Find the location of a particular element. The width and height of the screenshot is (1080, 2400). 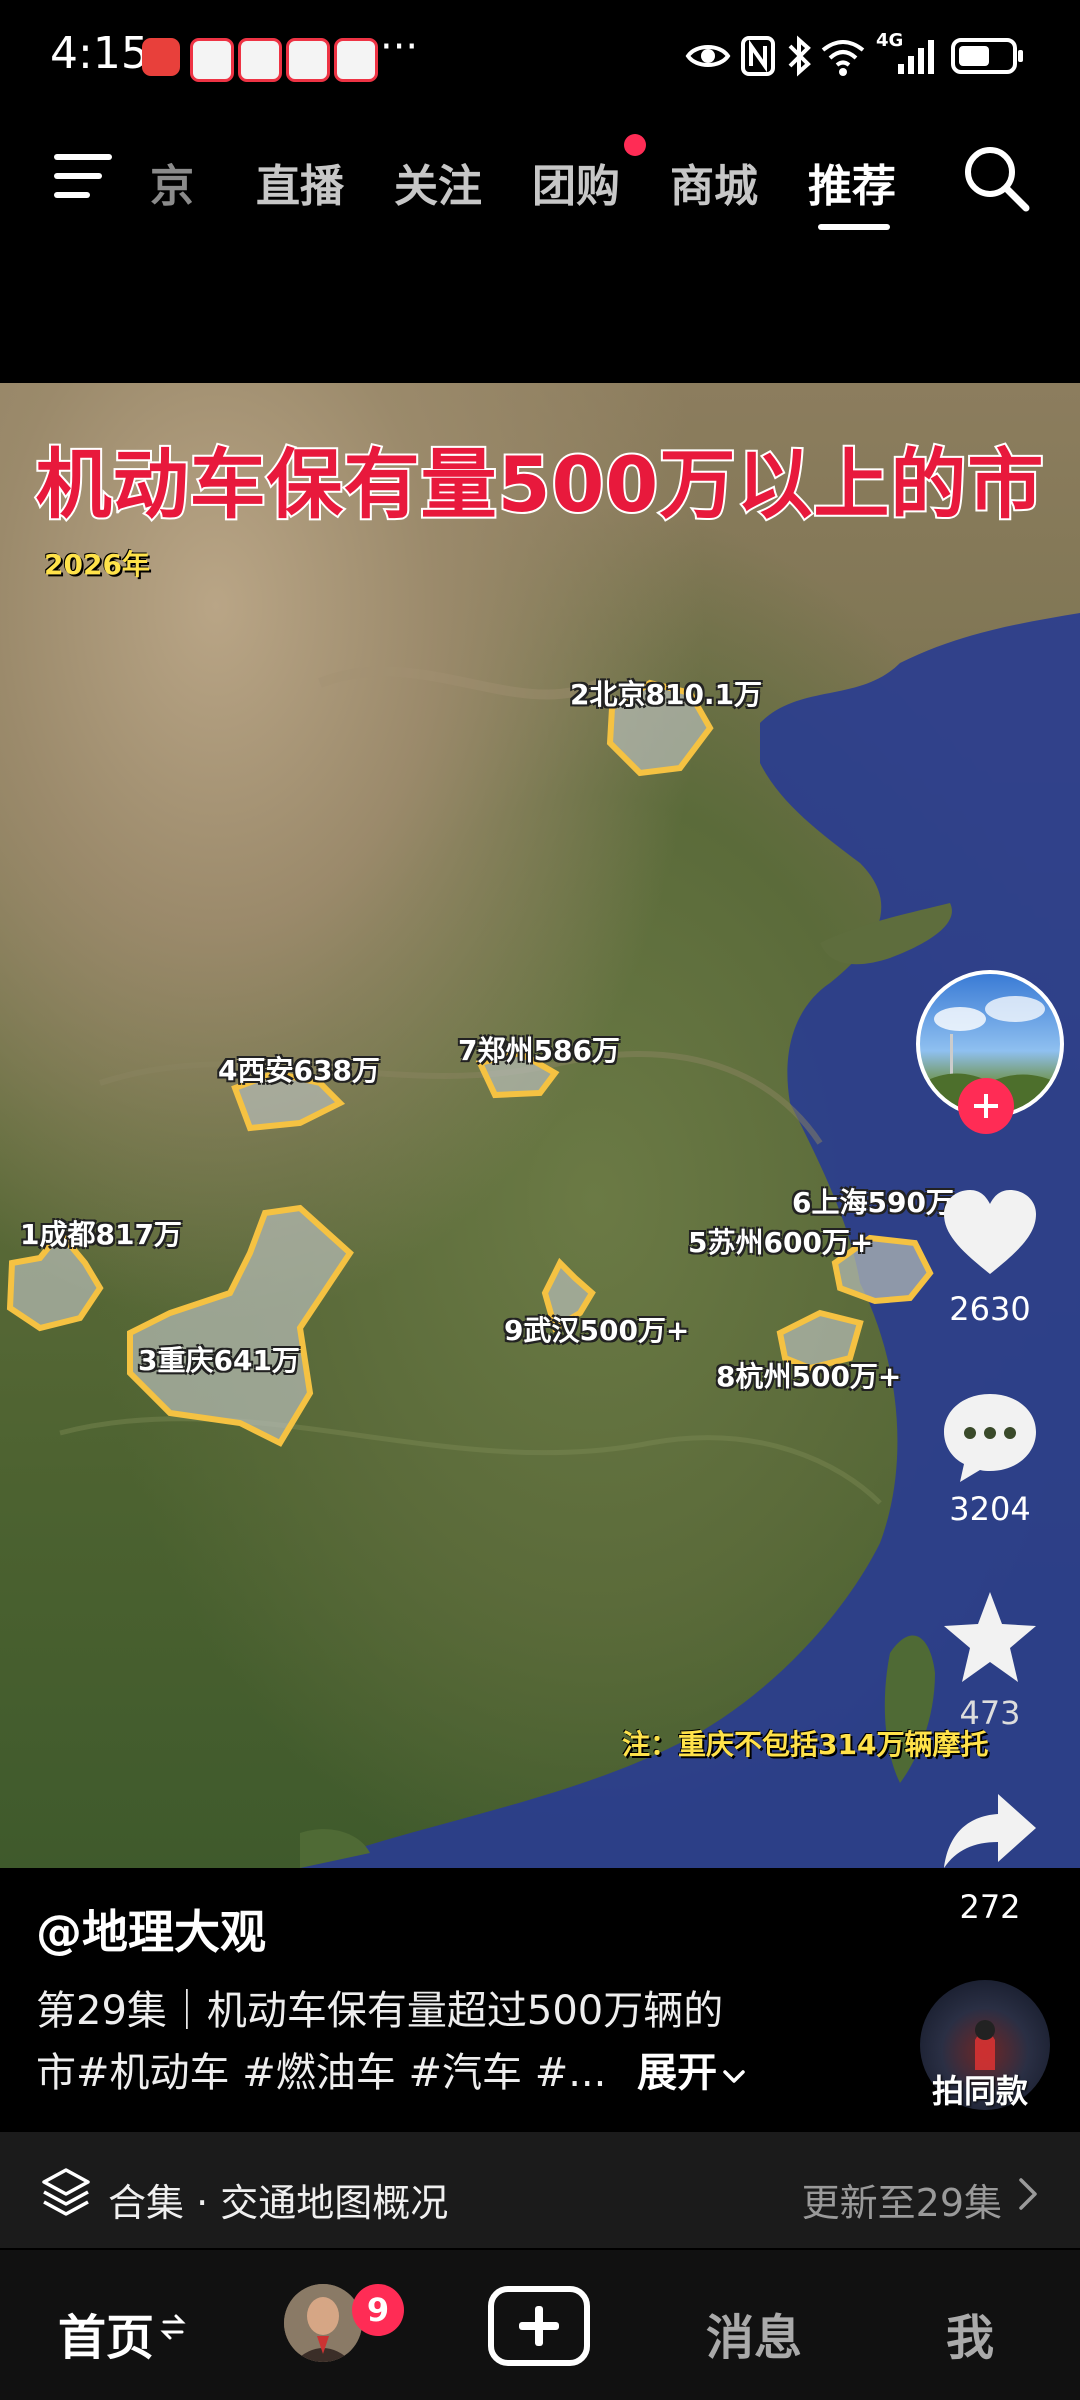

follow-button is located at coordinates (986, 1106).